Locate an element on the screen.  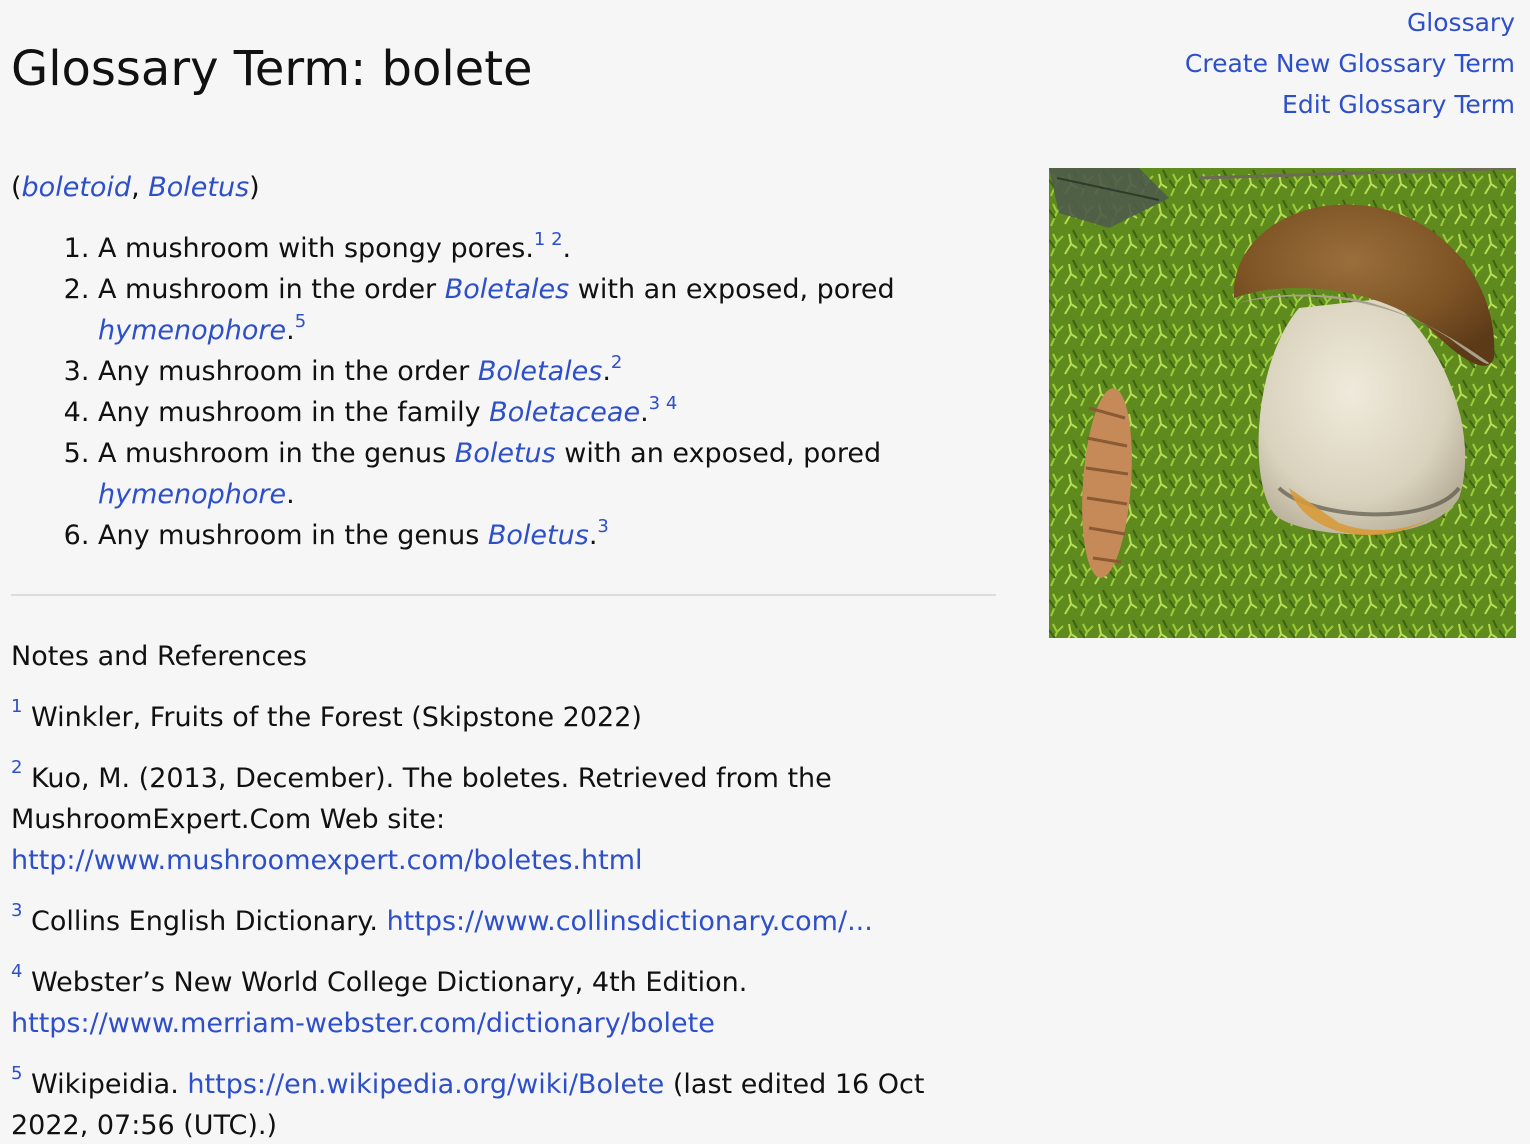
paren-close: ) is located at coordinates (254, 187).